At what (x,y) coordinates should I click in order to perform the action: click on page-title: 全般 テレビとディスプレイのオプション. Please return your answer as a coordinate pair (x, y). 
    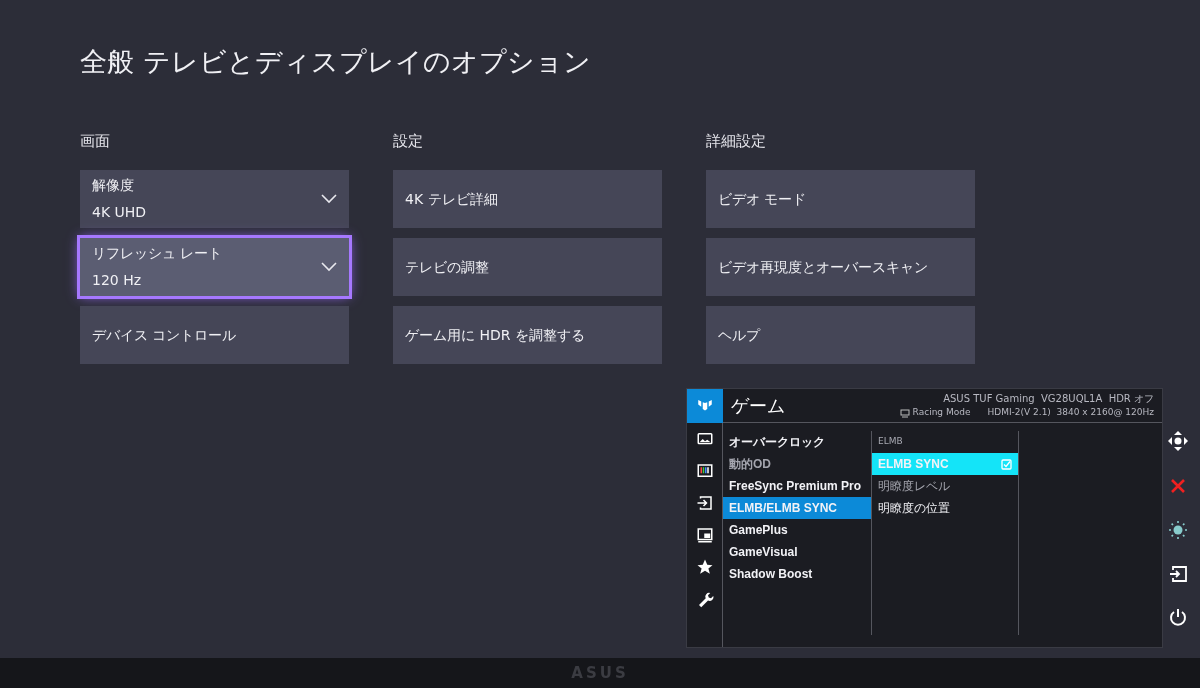
    Looking at the image, I should click on (335, 62).